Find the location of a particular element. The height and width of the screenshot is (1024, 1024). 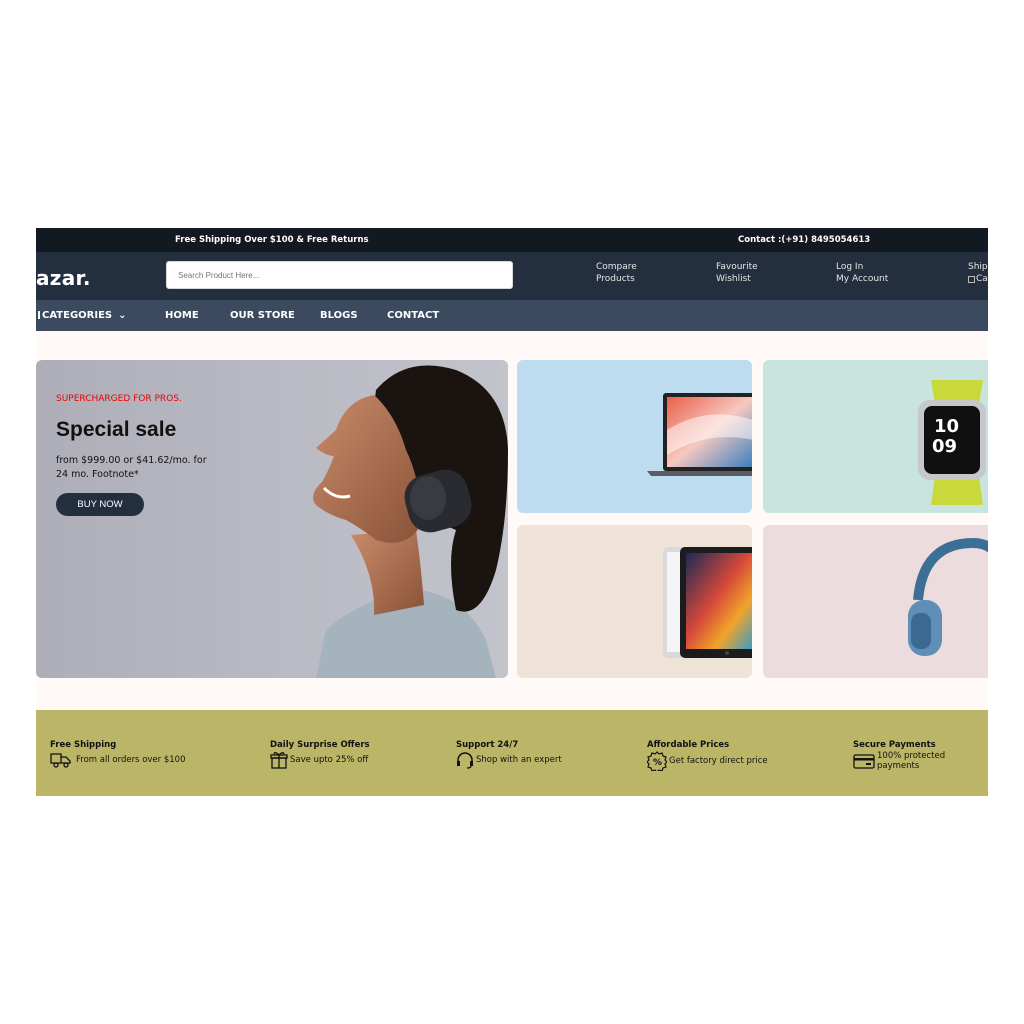

search-input is located at coordinates (339, 275).